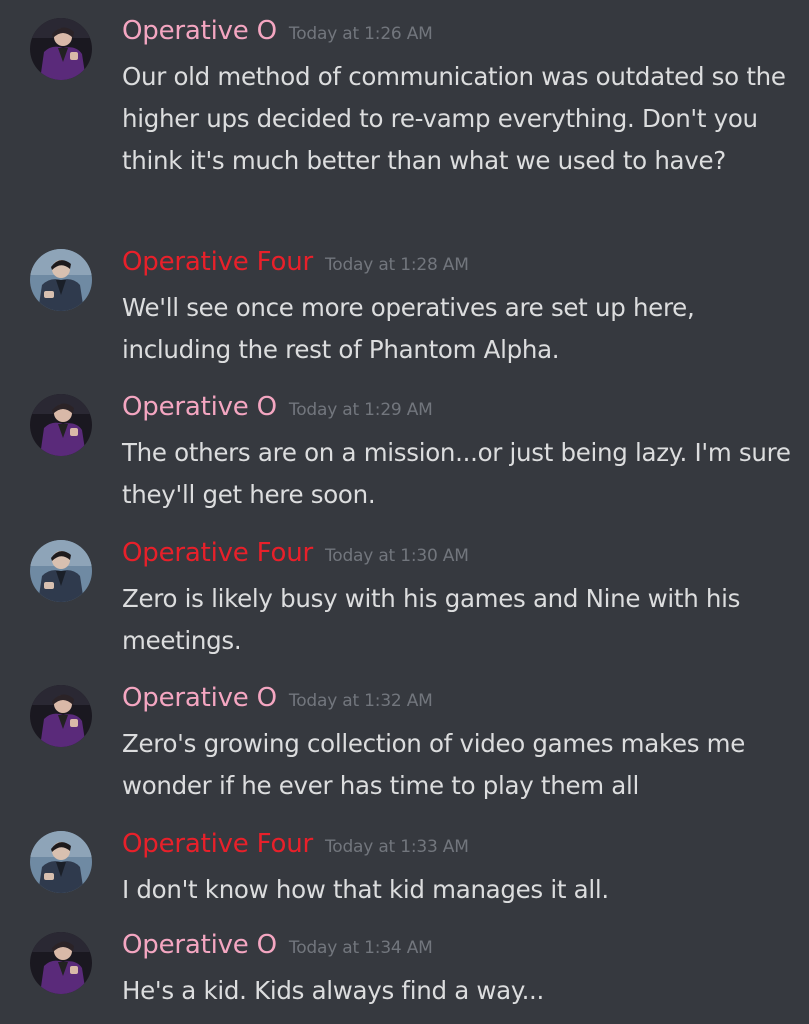 Image resolution: width=809 pixels, height=1024 pixels. Describe the element at coordinates (360, 701) in the screenshot. I see `timestamp: Today at 1:32 AM` at that location.